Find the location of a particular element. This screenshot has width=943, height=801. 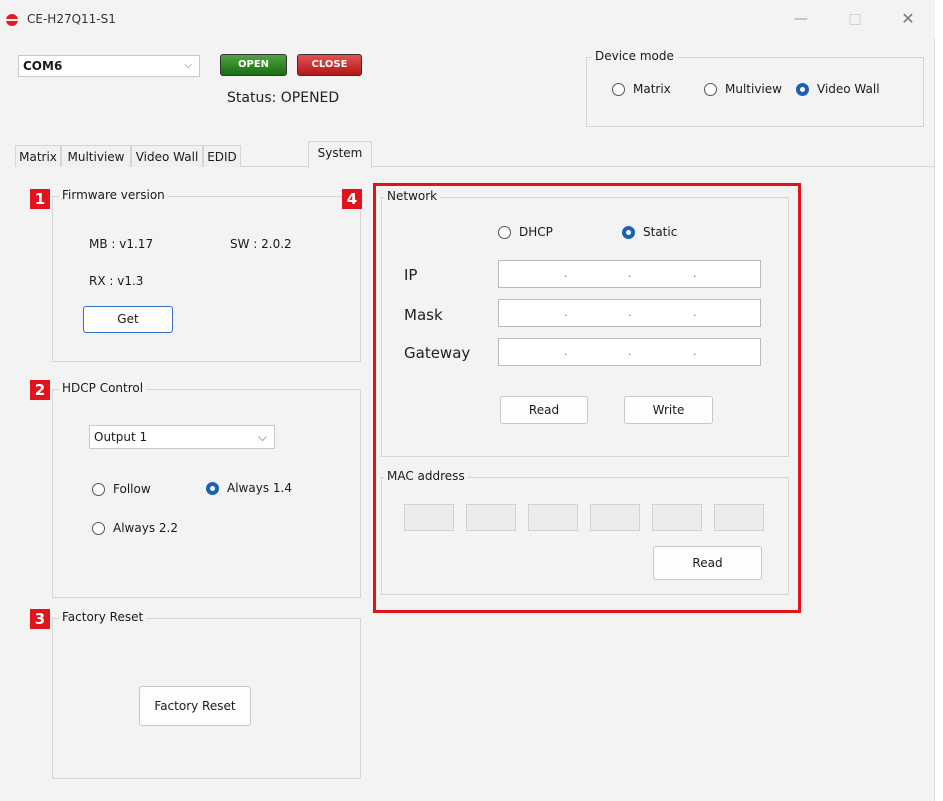

rx-version: RX : v1.3 is located at coordinates (116, 281).